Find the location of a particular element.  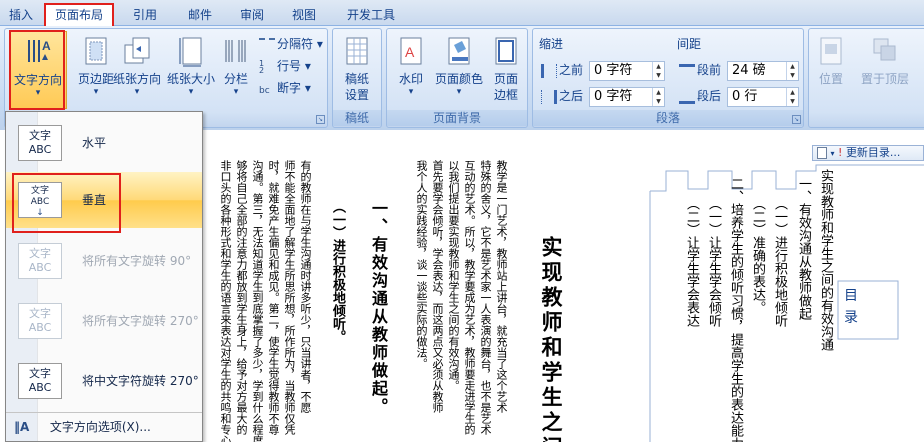

orientation-button: 纸张方向 ▾ is located at coordinates (137, 70).